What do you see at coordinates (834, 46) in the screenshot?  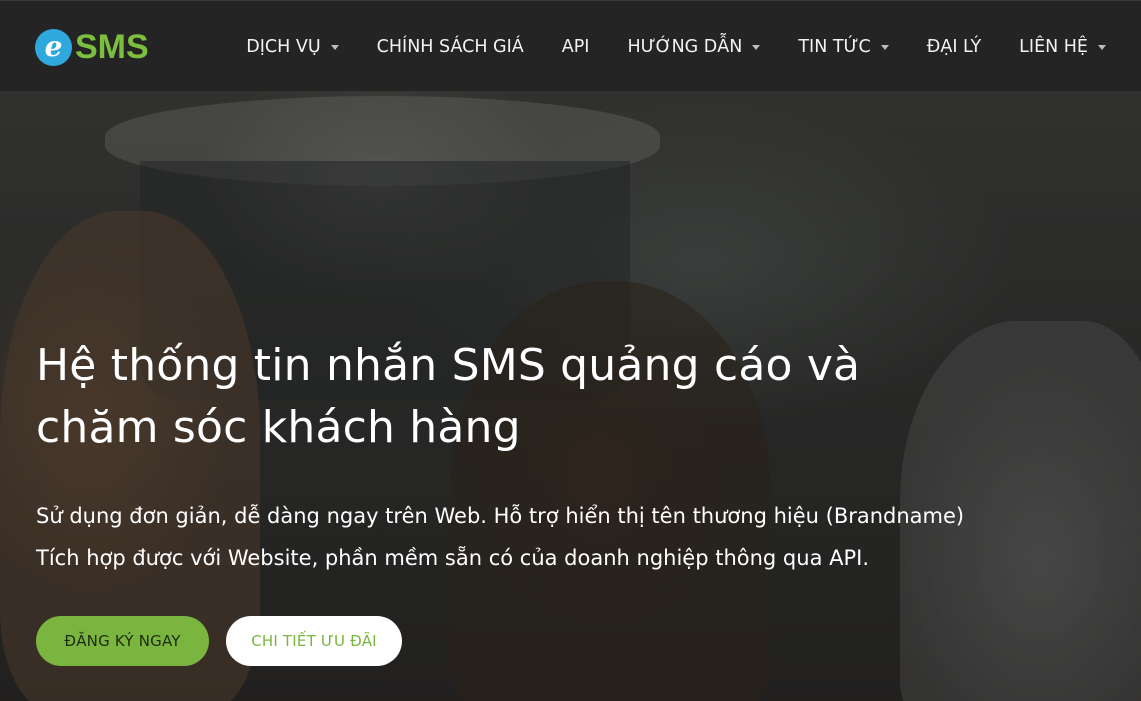 I see `nav-item-label: TIN TỨC` at bounding box center [834, 46].